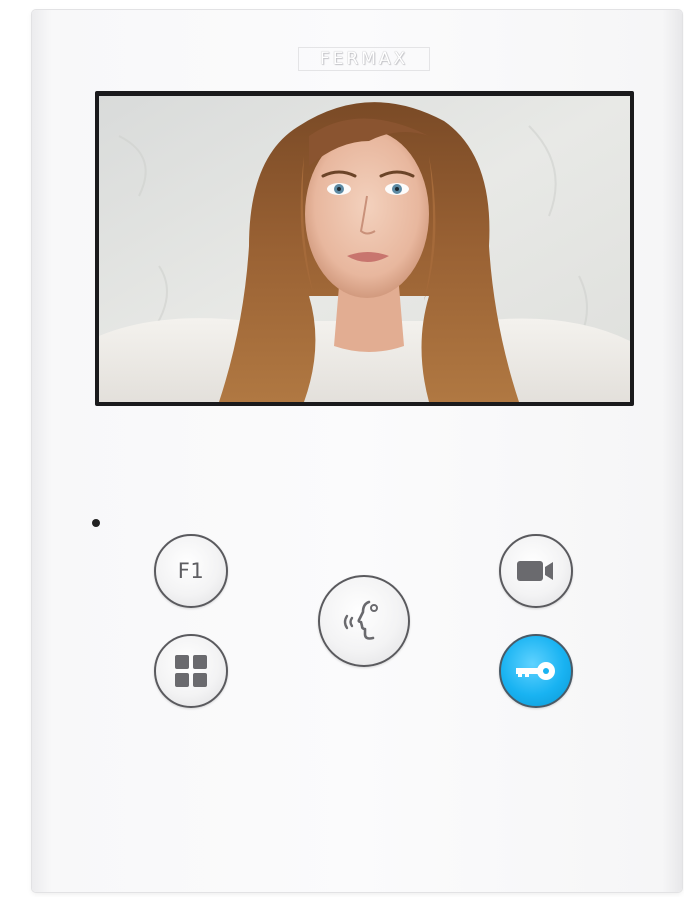 Image resolution: width=684 pixels, height=897 pixels. I want to click on f1-button: F1, so click(191, 571).